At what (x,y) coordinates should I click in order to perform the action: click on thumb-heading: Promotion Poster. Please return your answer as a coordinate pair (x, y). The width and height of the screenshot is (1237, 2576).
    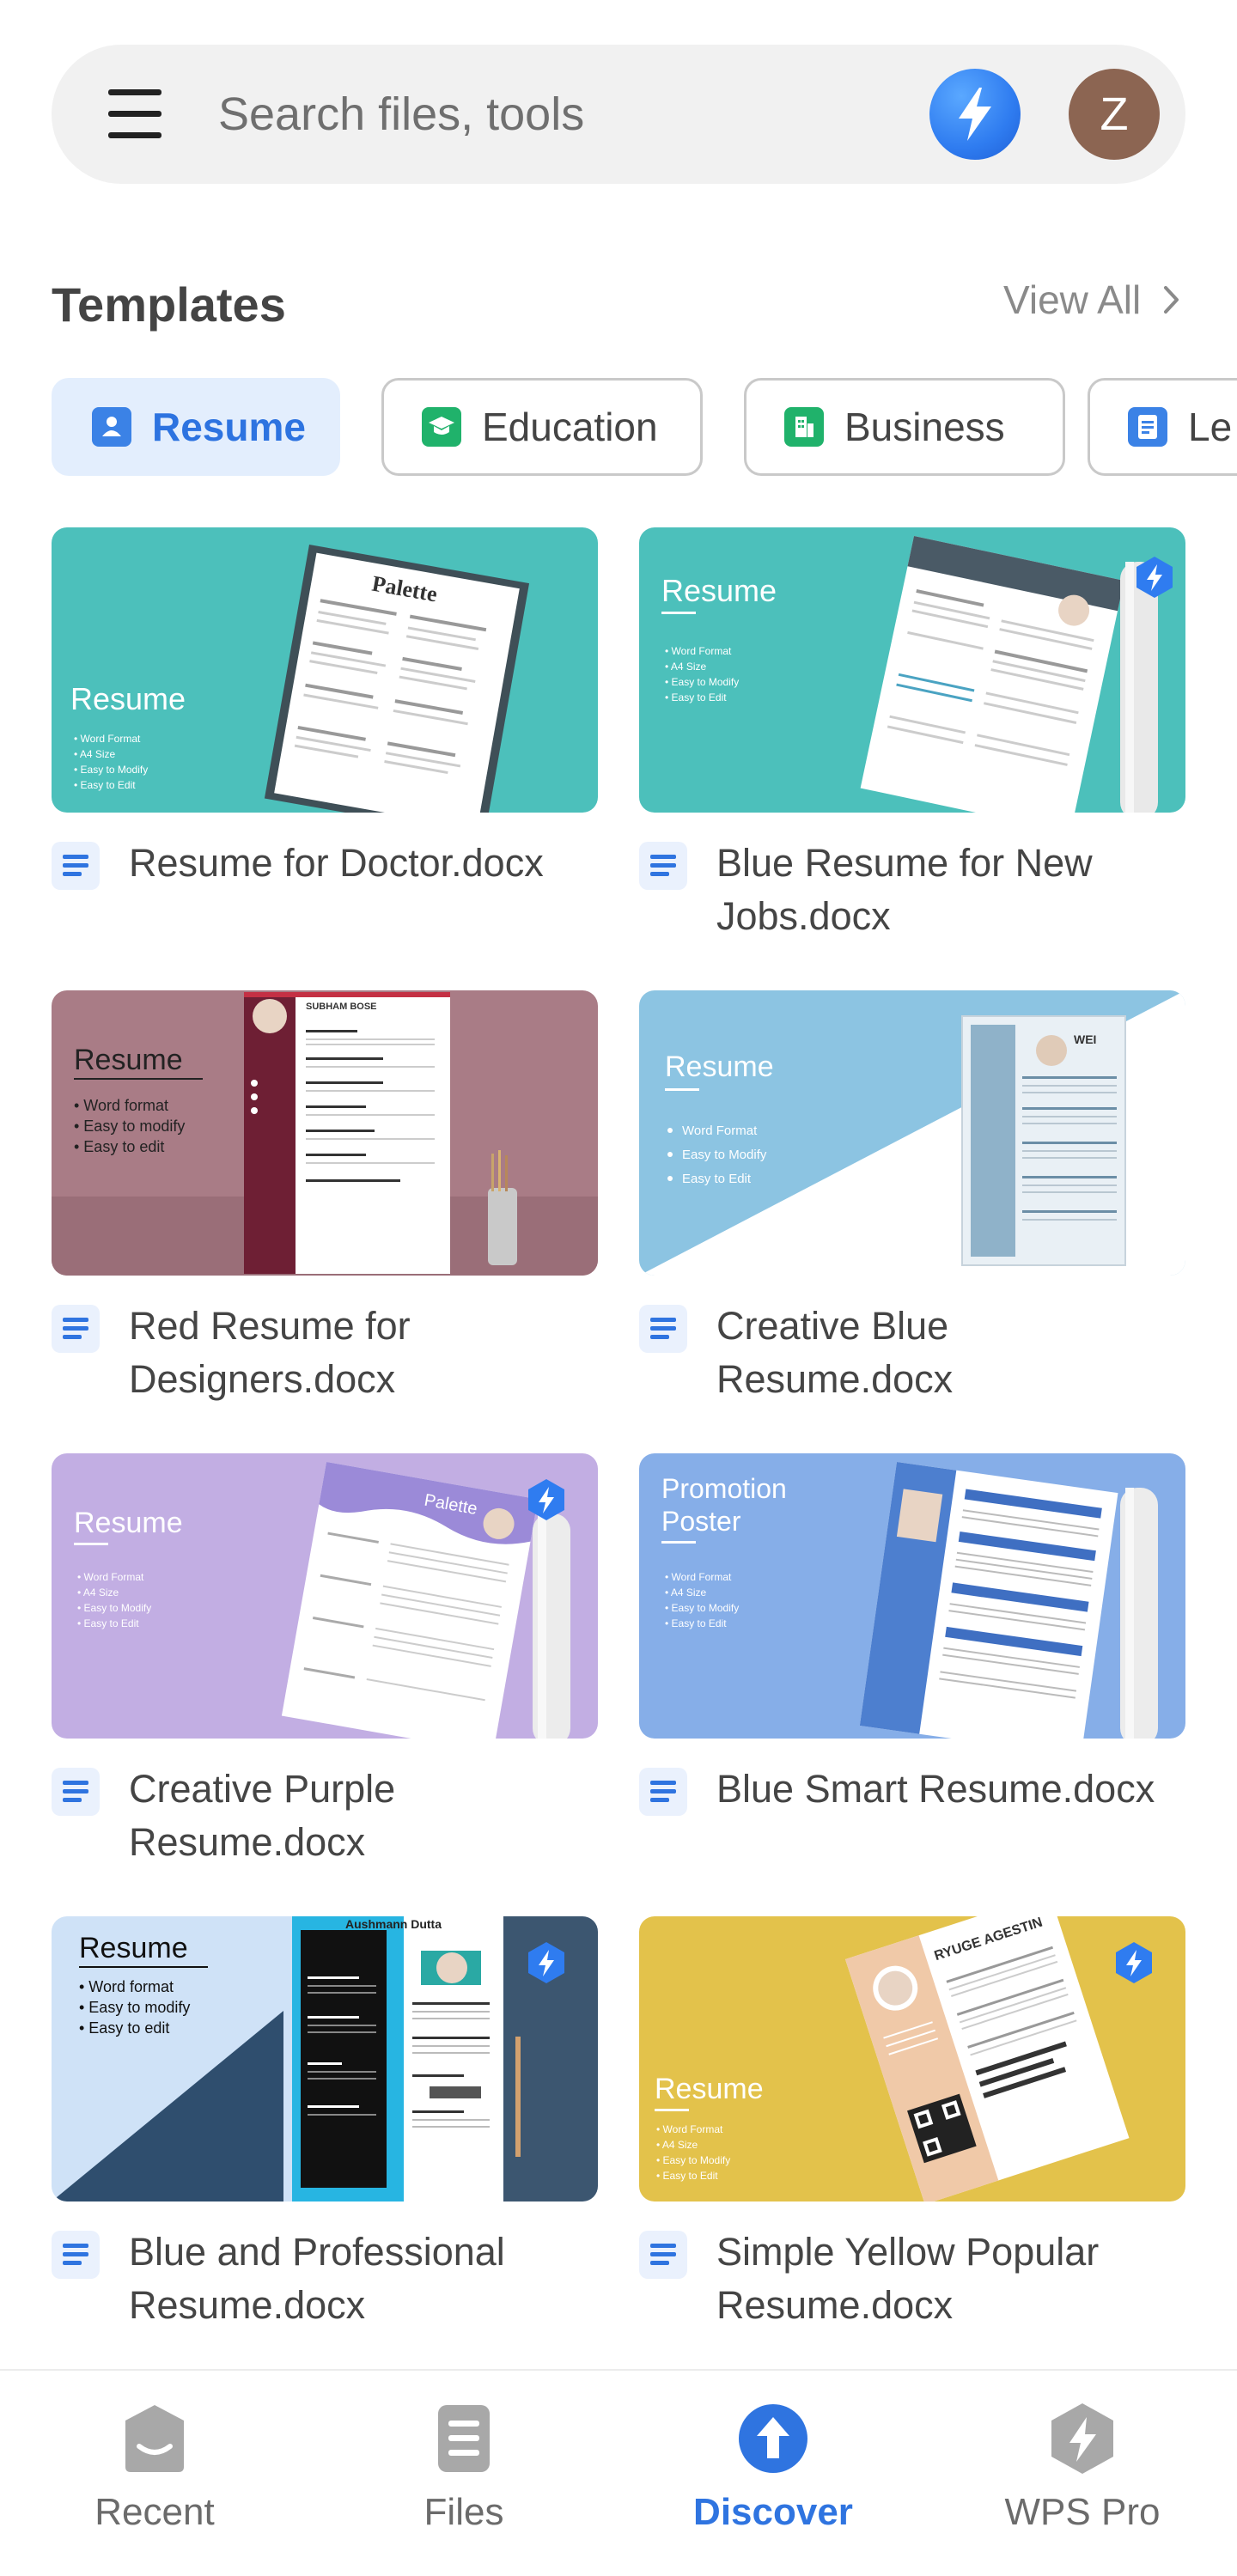
    Looking at the image, I should click on (728, 1505).